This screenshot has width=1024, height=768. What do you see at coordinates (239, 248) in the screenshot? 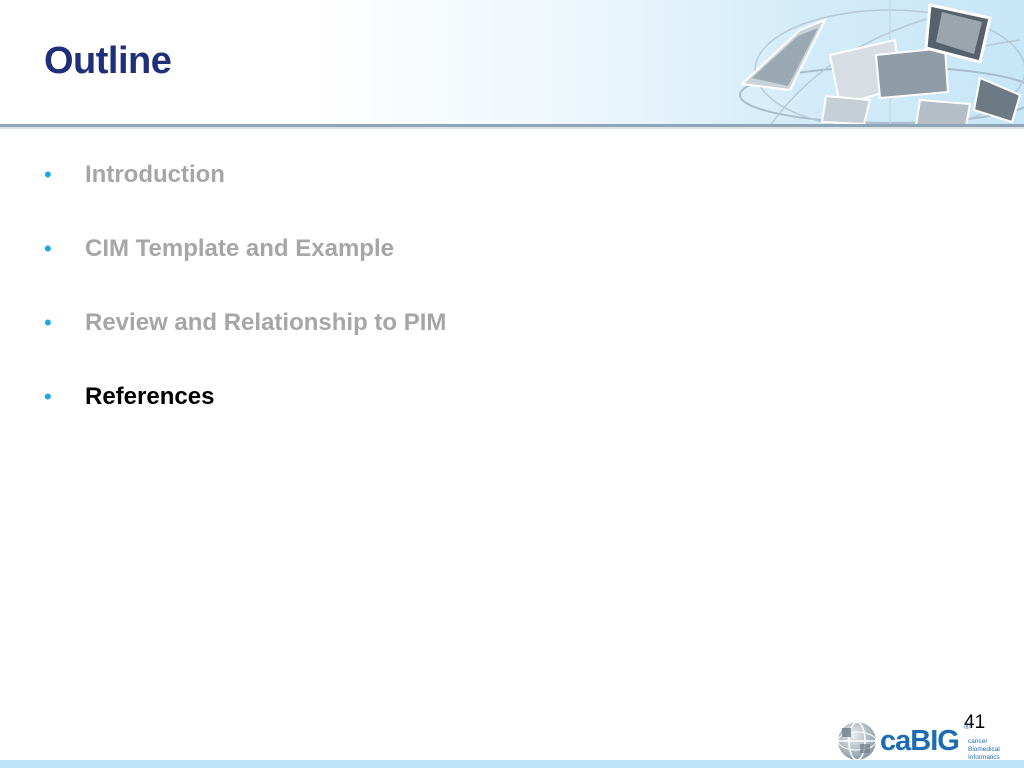
I see `outline-item-label: CIM Template and Example` at bounding box center [239, 248].